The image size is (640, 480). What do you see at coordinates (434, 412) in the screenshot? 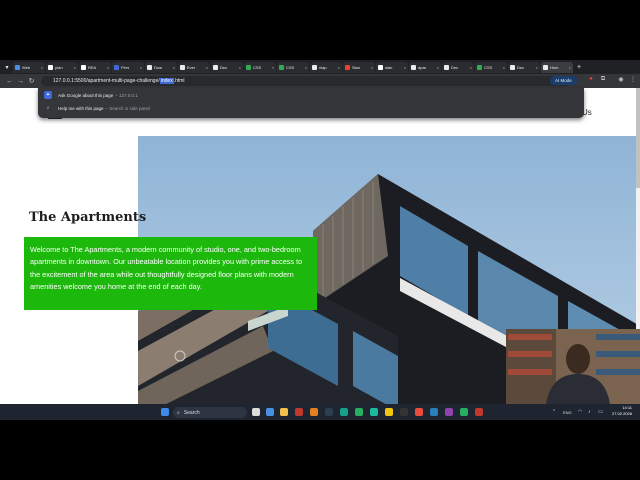
I see `vscode-icon` at bounding box center [434, 412].